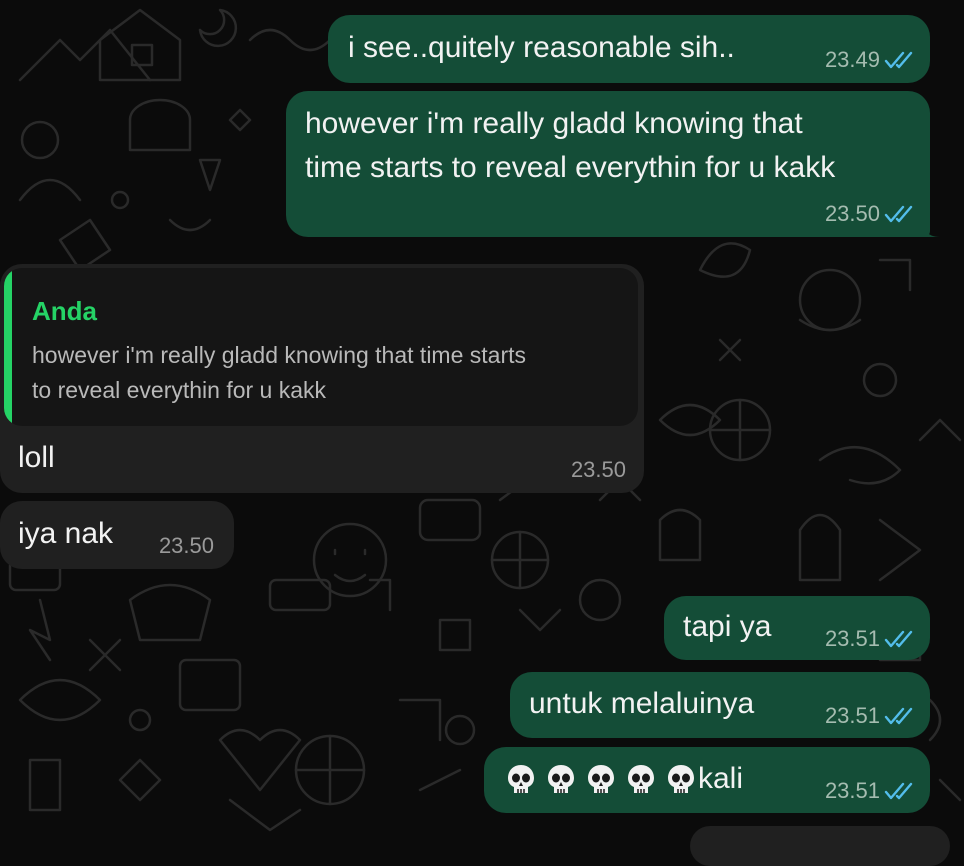  What do you see at coordinates (541, 47) in the screenshot?
I see `message-text: i see..quitely reasonable sih..` at bounding box center [541, 47].